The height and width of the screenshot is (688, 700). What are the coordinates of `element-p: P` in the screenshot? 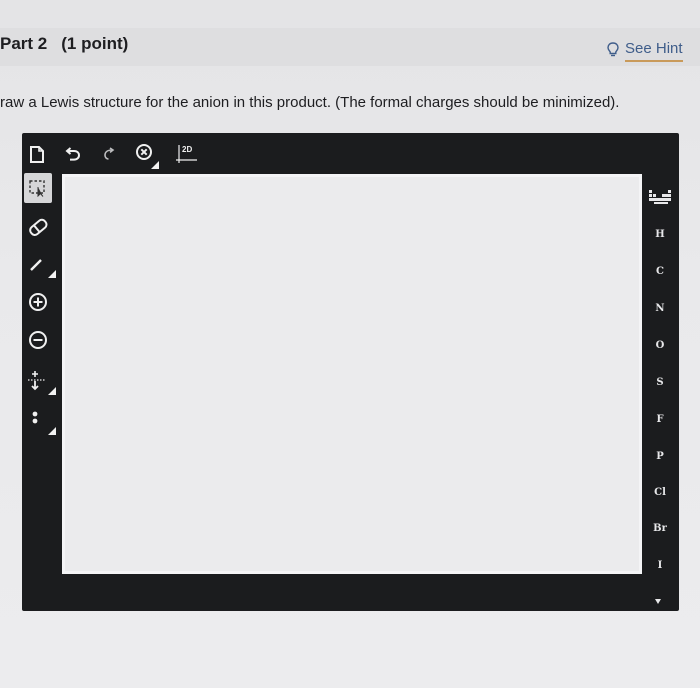 It's located at (660, 456).